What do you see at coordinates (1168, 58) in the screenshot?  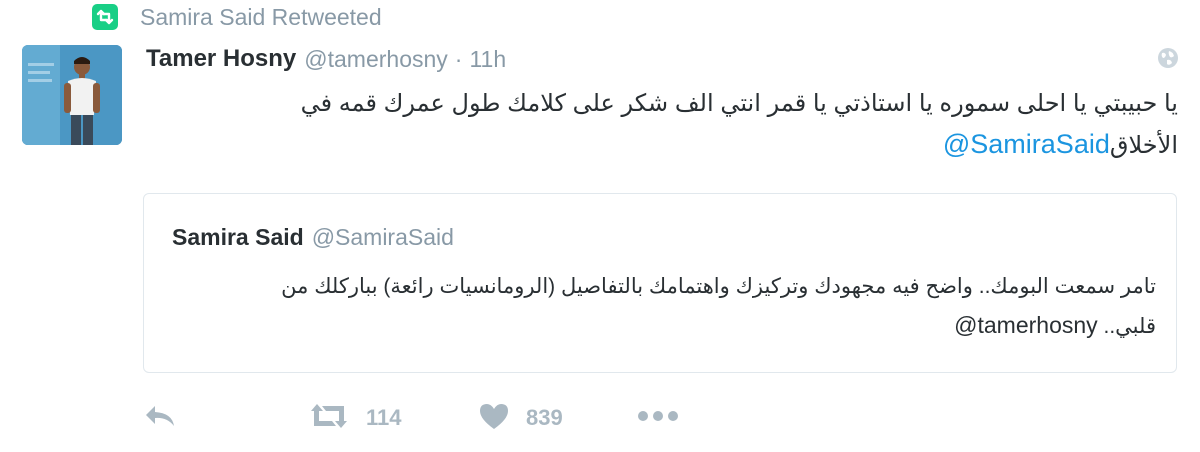 I see `globe-icon` at bounding box center [1168, 58].